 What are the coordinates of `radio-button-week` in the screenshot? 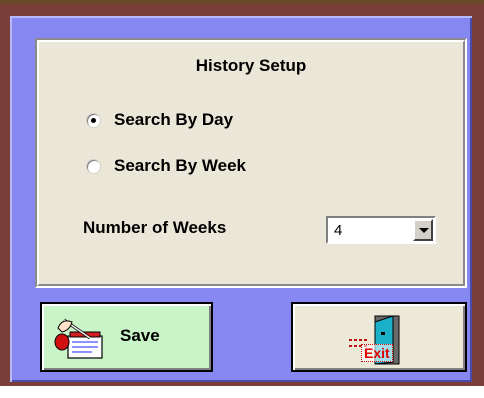 It's located at (93, 166).